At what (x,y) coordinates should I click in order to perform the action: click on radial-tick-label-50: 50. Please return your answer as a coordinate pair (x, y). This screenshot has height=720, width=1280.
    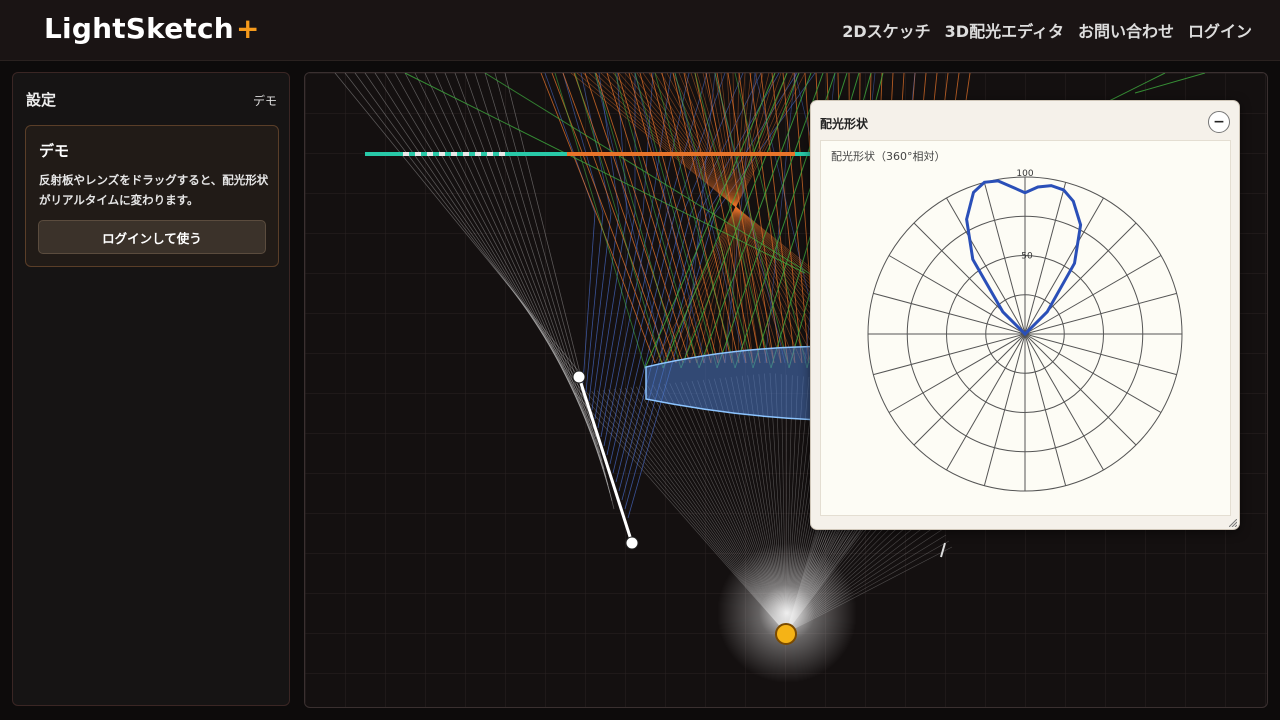
    Looking at the image, I should click on (1027, 257).